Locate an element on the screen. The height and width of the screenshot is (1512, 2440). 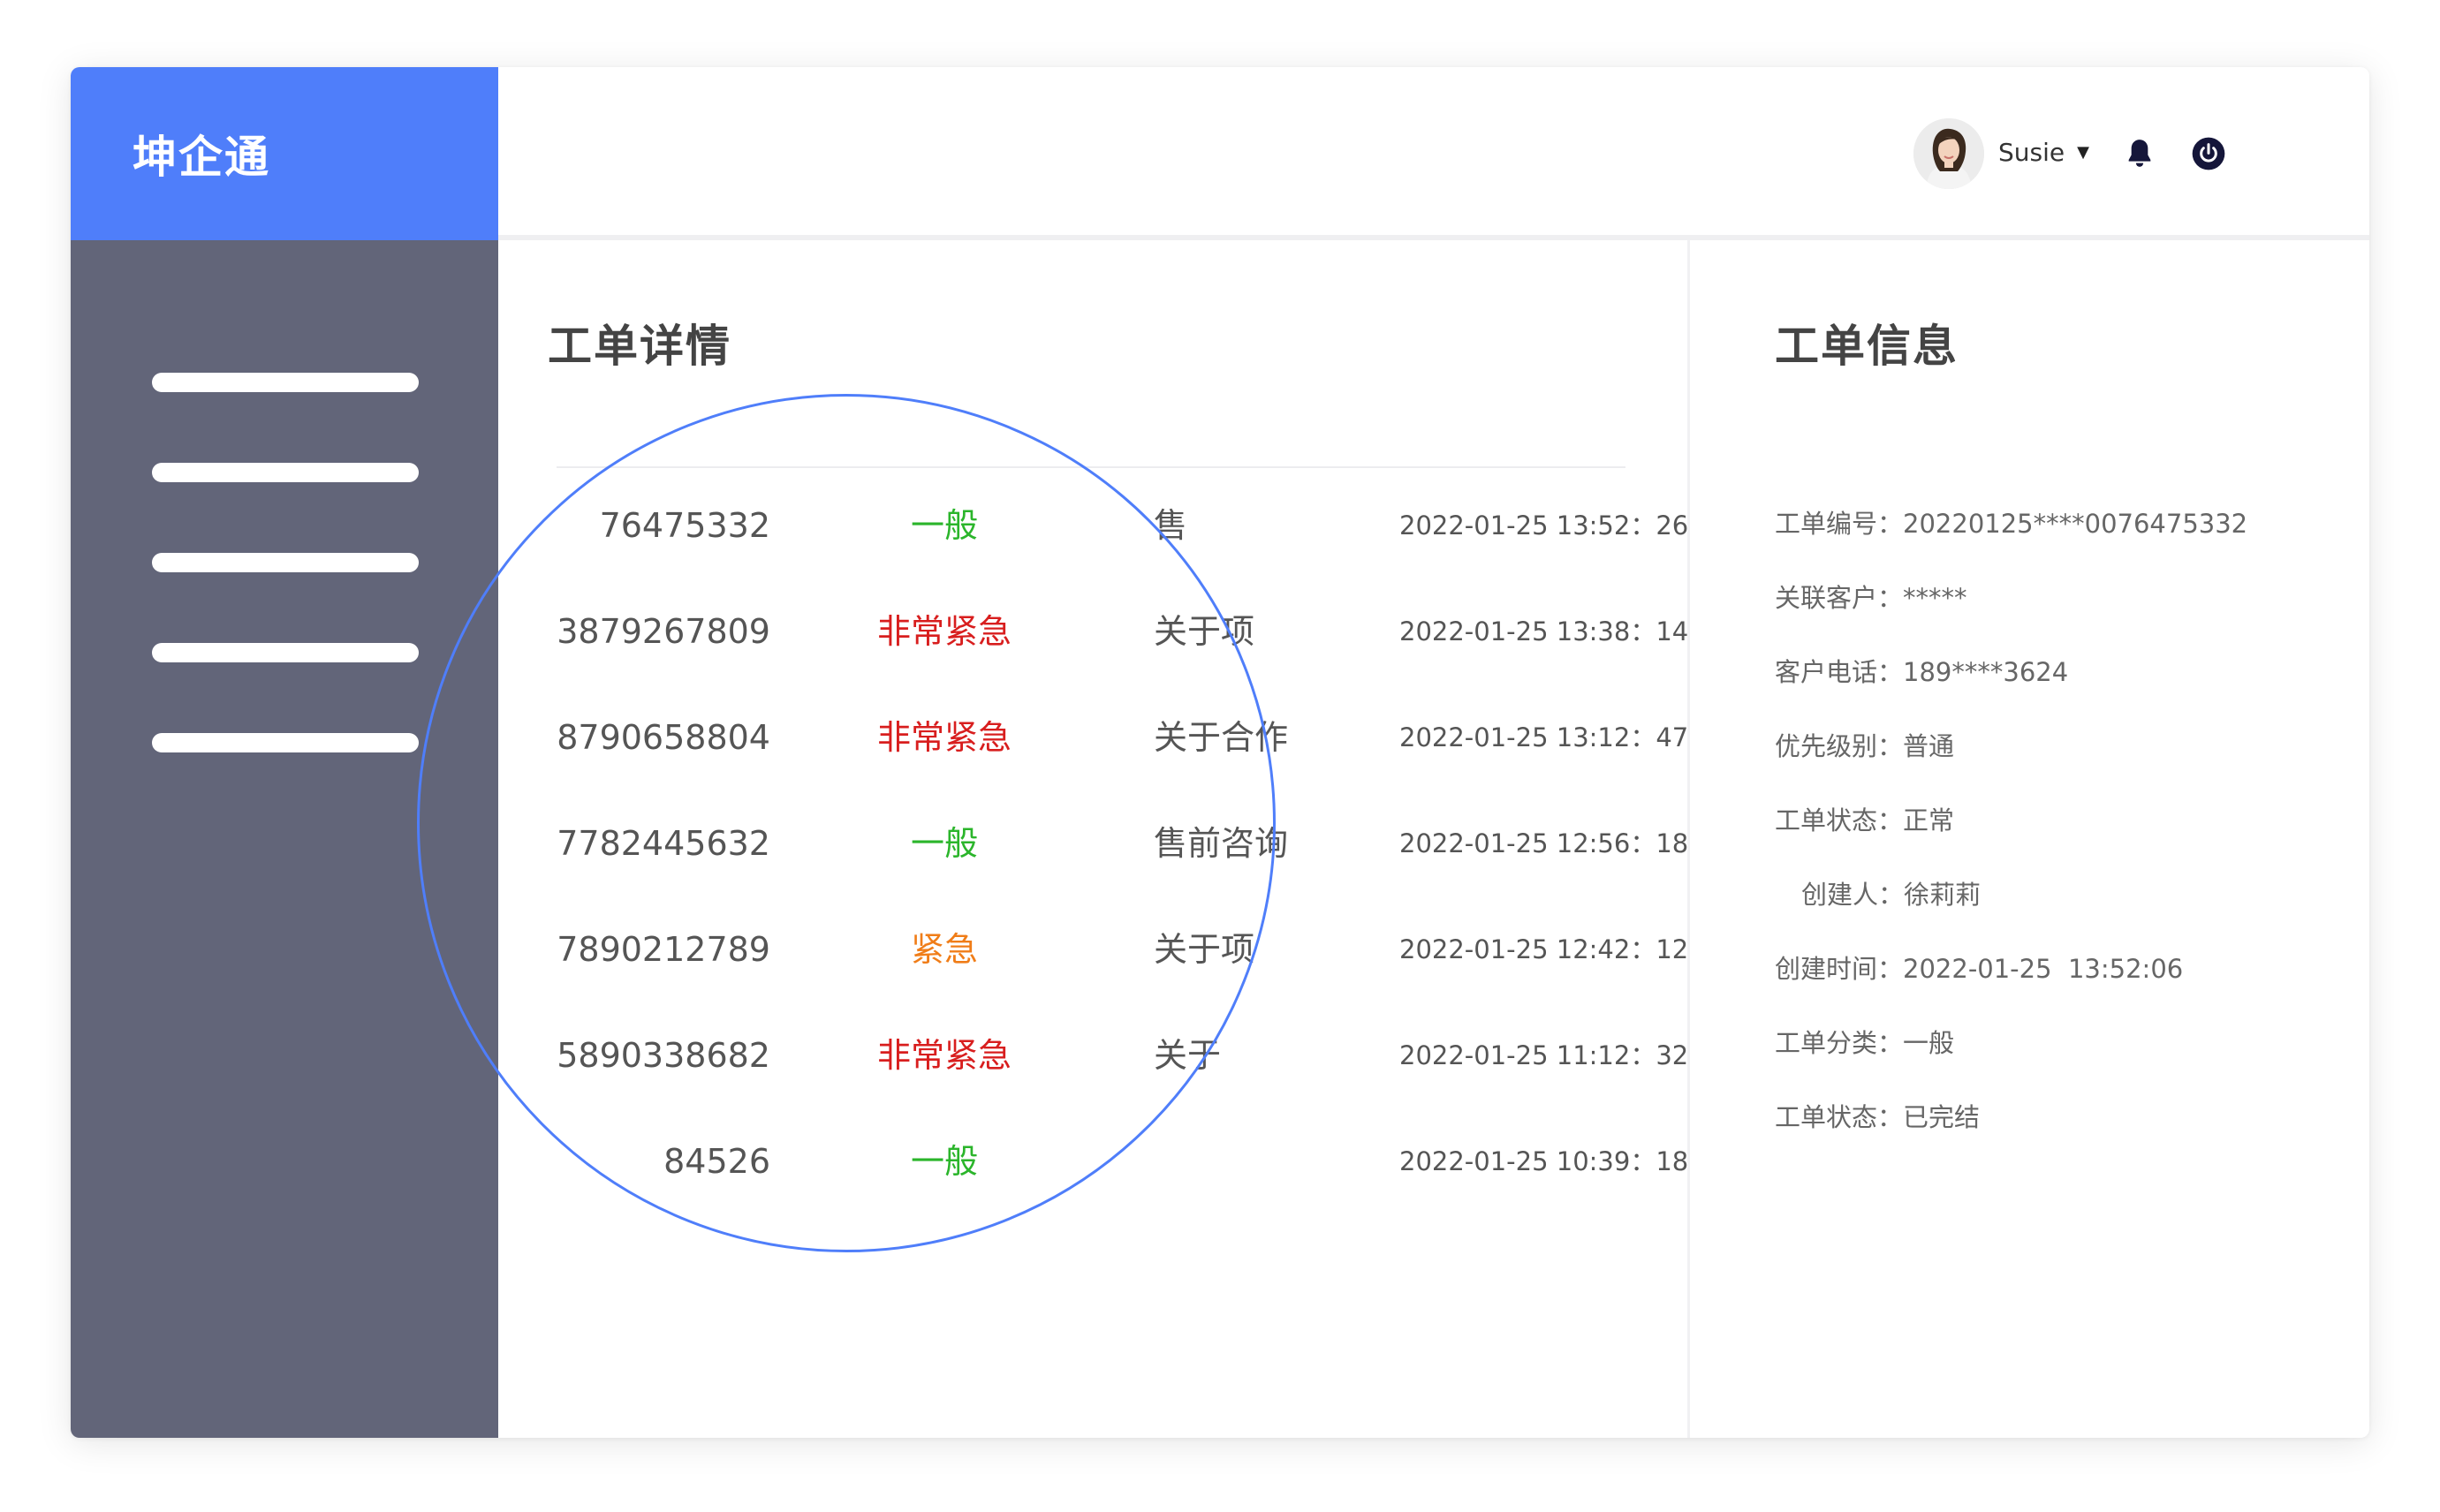
ticket-id: 84526 is located at coordinates (716, 1161).